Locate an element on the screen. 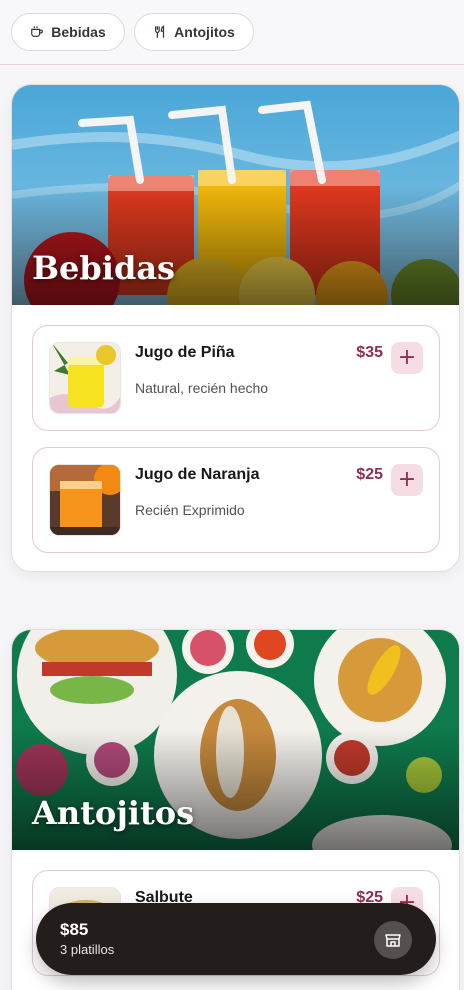 The height and width of the screenshot is (990, 464). item-name: Jugo de Piña is located at coordinates (185, 352).